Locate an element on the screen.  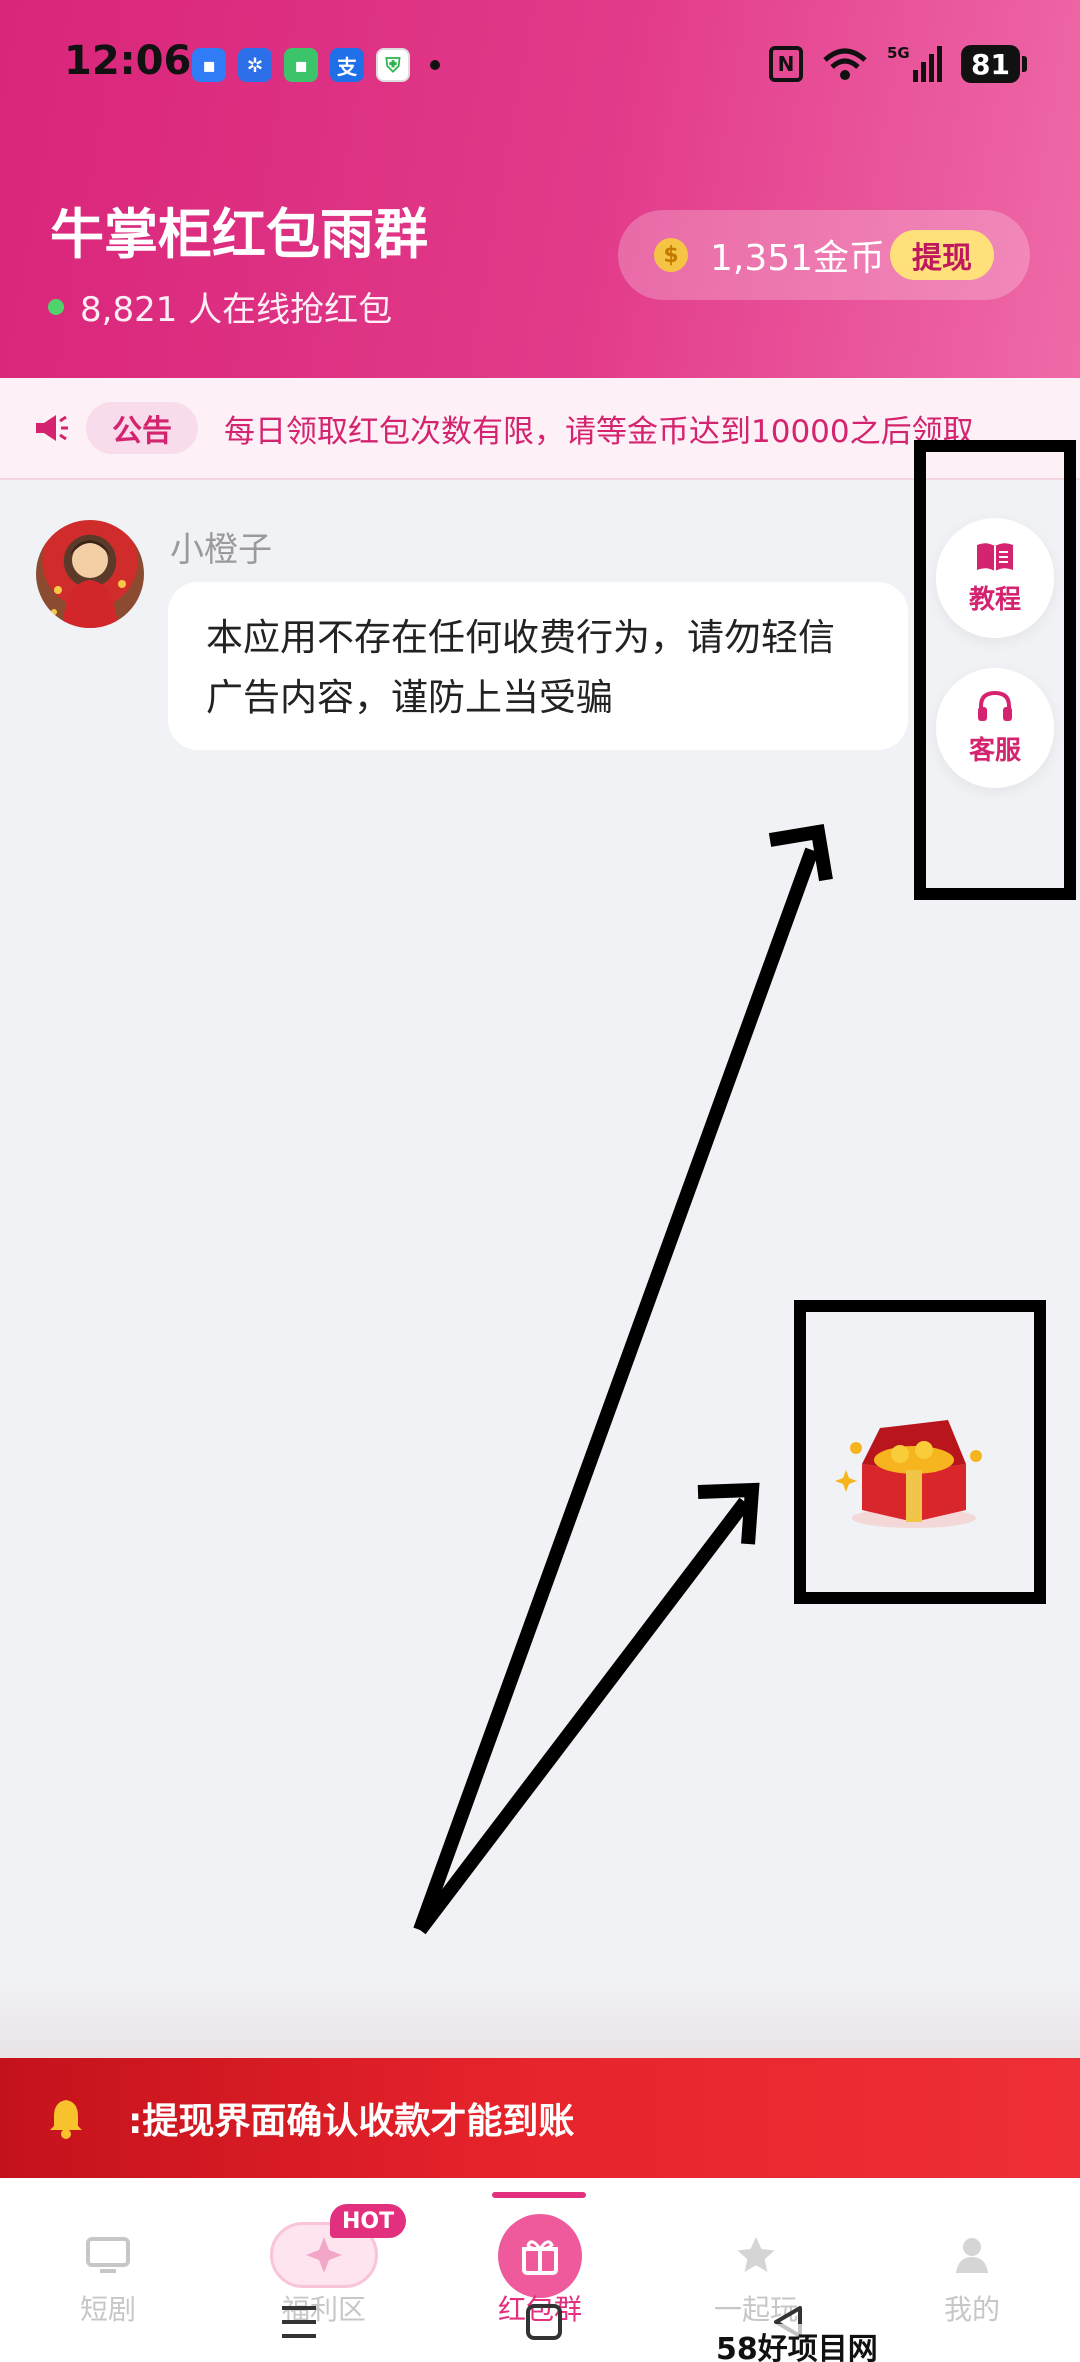
tv-icon is located at coordinates (108, 2255).